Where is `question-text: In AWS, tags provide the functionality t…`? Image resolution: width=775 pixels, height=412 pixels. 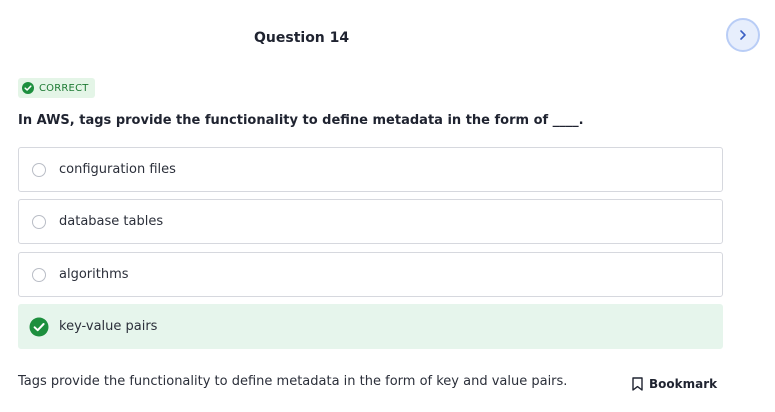 question-text: In AWS, tags provide the functionality t… is located at coordinates (301, 120).